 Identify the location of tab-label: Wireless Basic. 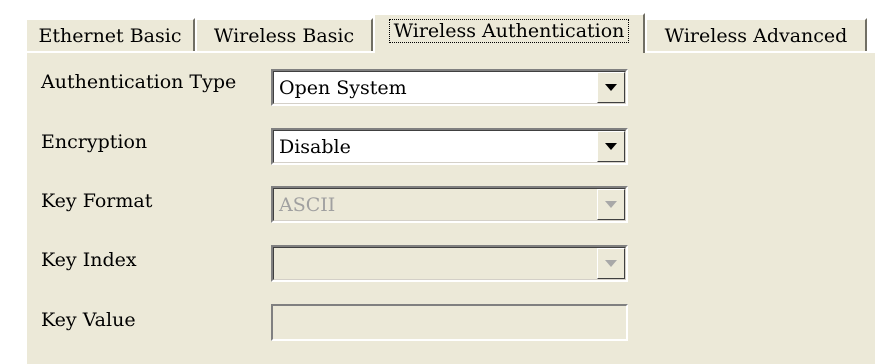
(284, 35).